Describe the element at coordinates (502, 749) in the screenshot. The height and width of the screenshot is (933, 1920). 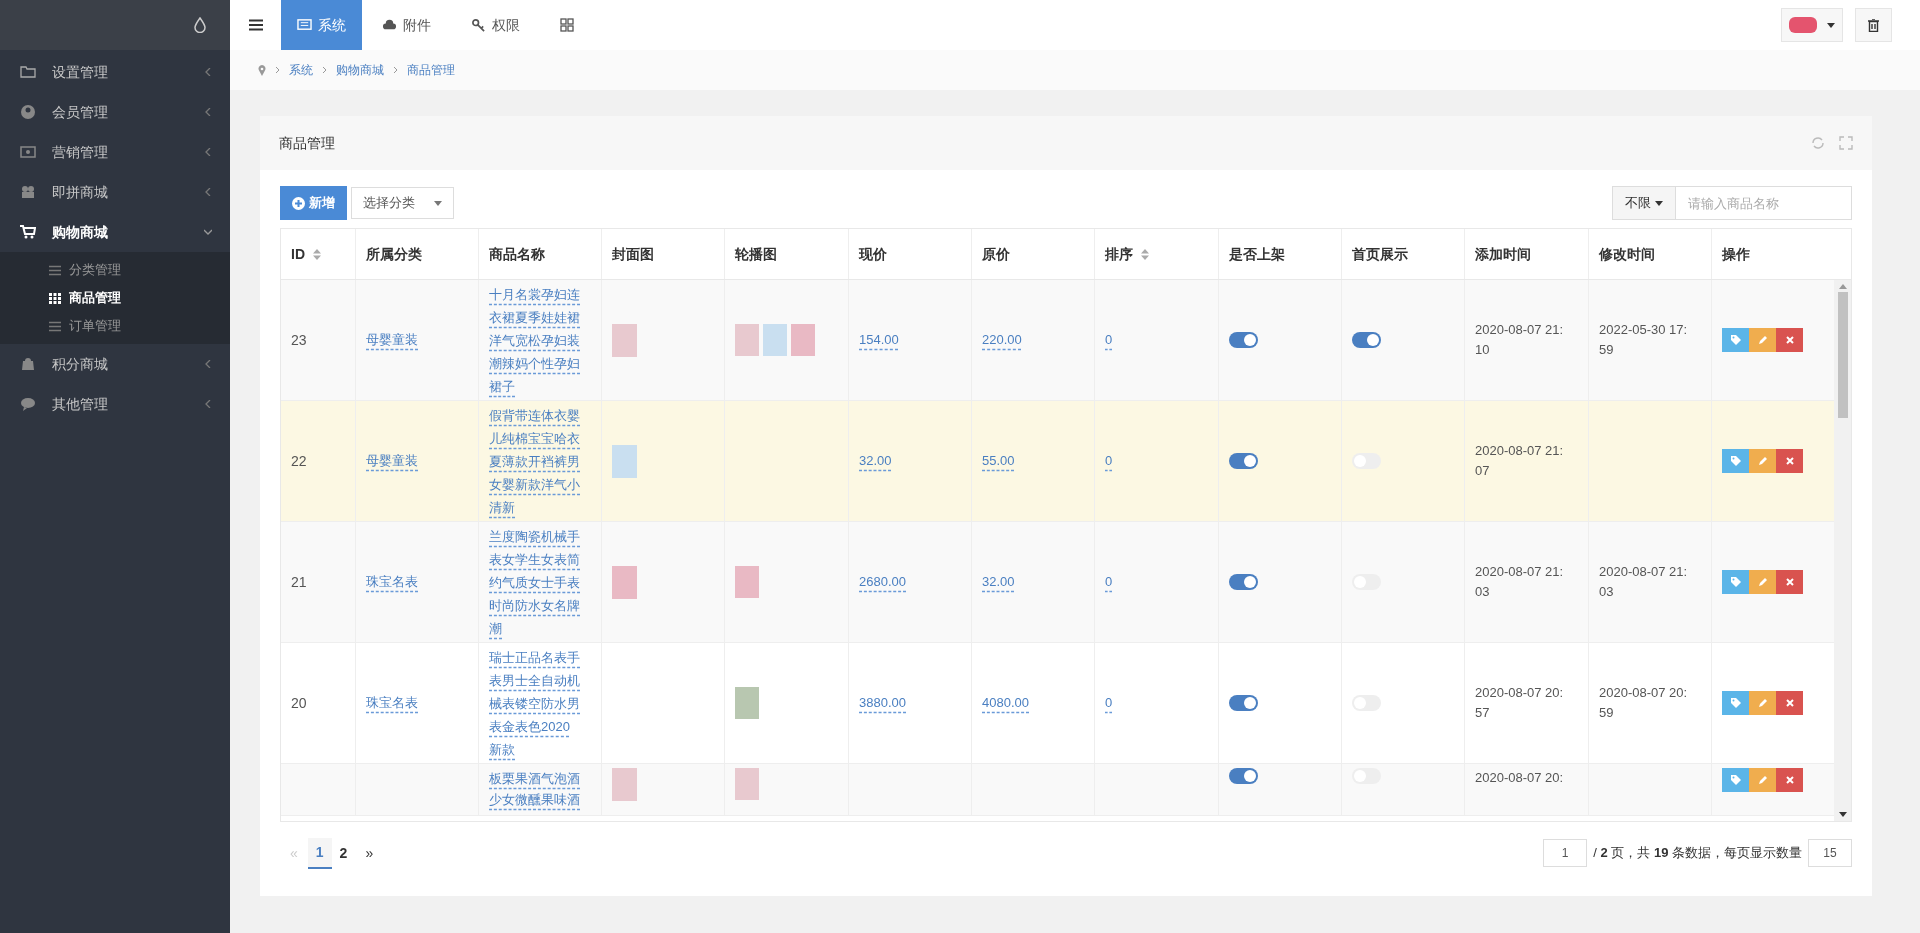
I see `link-text: 新款` at that location.